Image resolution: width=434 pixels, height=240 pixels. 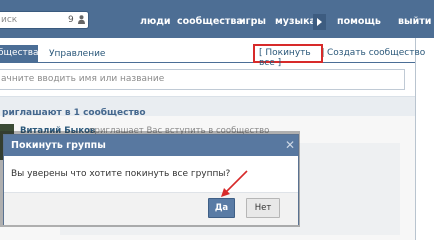 What do you see at coordinates (83, 79) in the screenshot?
I see `filter-placeholder: ачните вводить имя или название` at bounding box center [83, 79].